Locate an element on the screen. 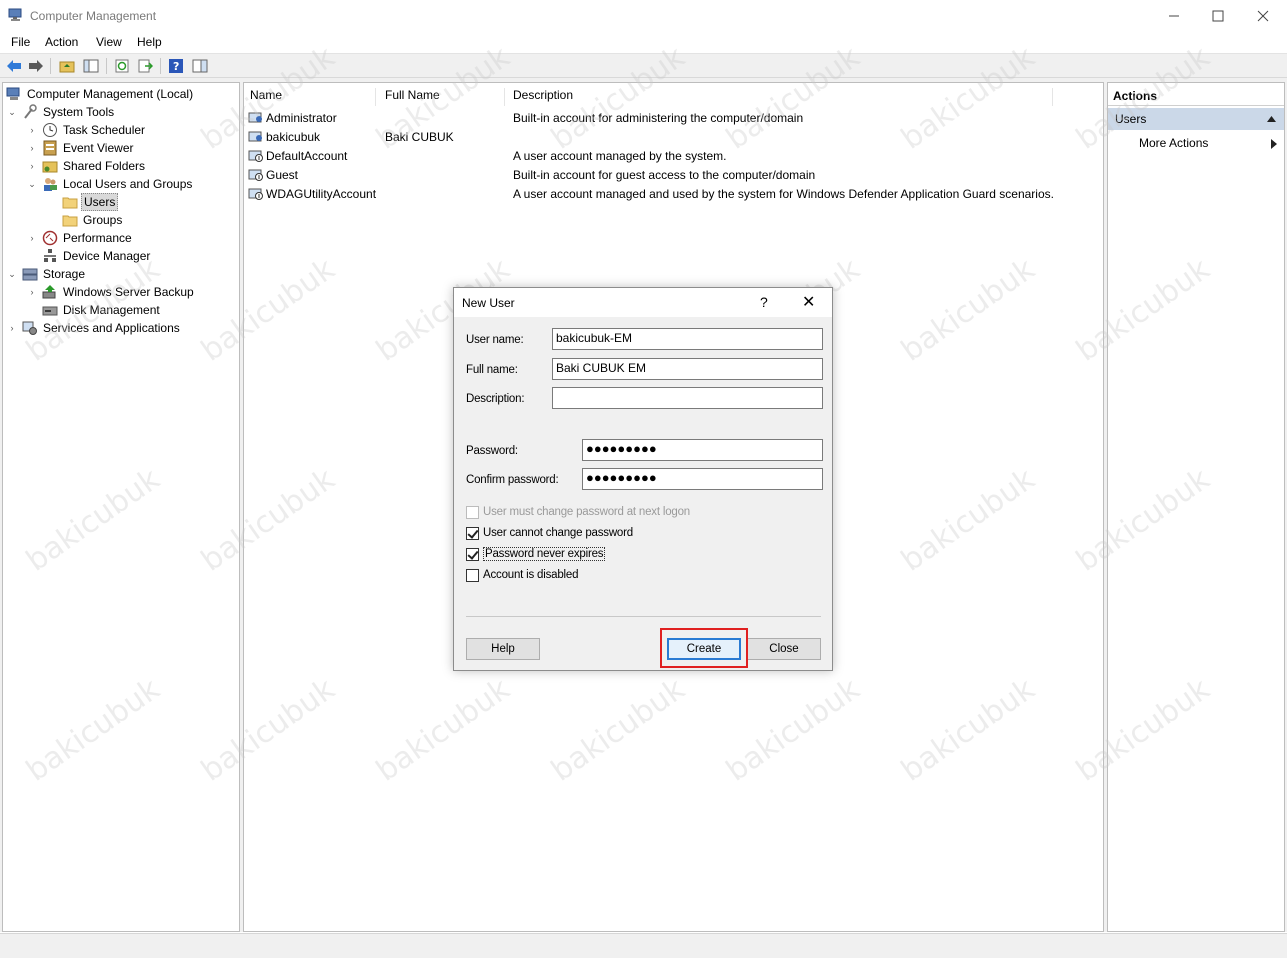  submenu-arrow-icon is located at coordinates (1274, 144).